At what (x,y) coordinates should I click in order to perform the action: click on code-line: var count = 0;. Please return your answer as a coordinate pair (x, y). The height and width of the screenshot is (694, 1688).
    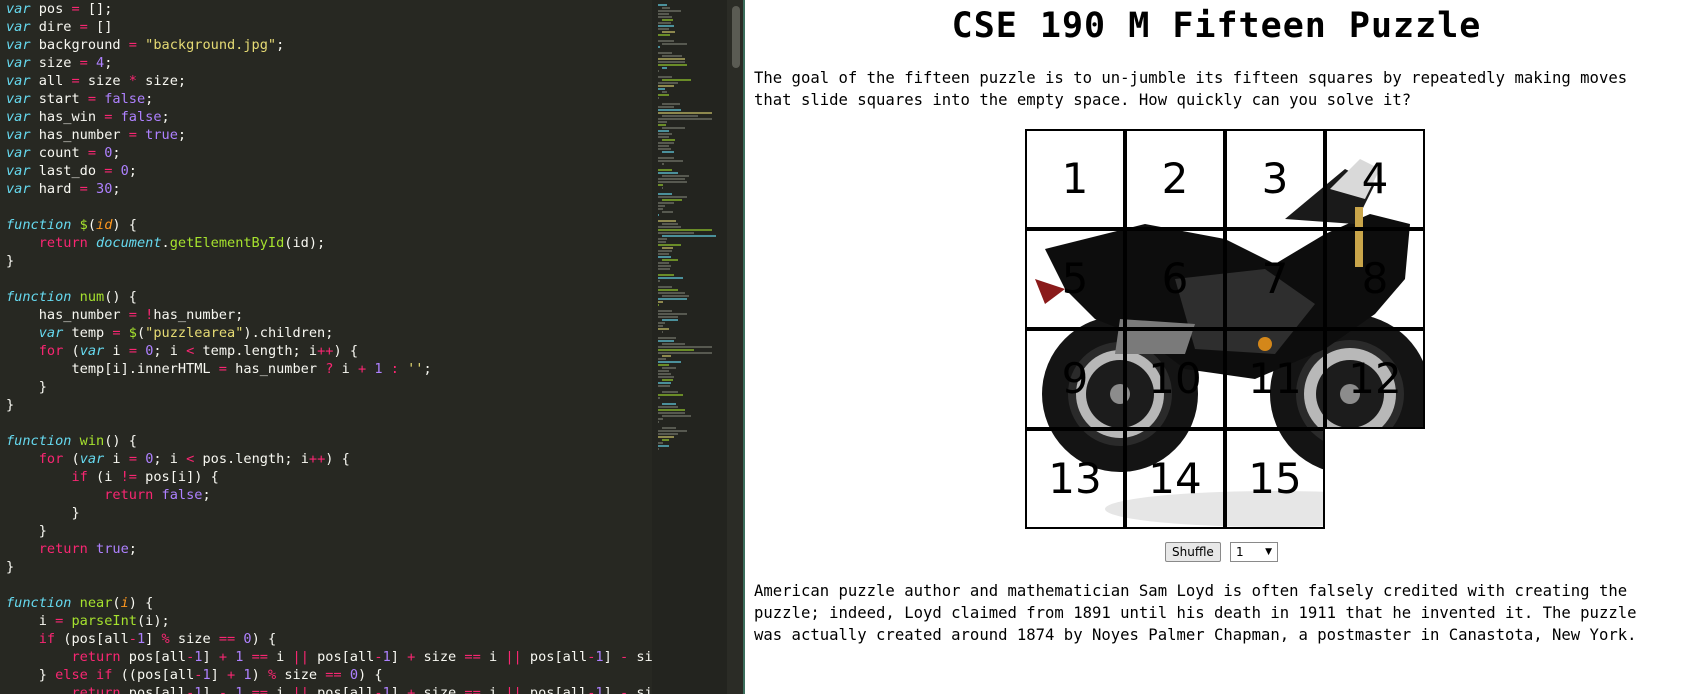
    Looking at the image, I should click on (326, 153).